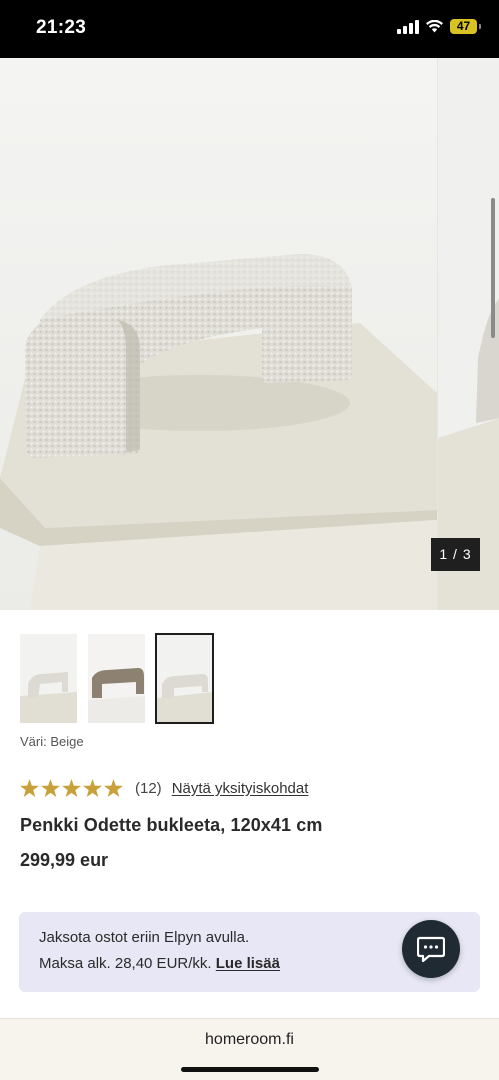  Describe the element at coordinates (125, 963) in the screenshot. I see `installment-price: Maksa alk. 28,40 EUR/kk.` at that location.